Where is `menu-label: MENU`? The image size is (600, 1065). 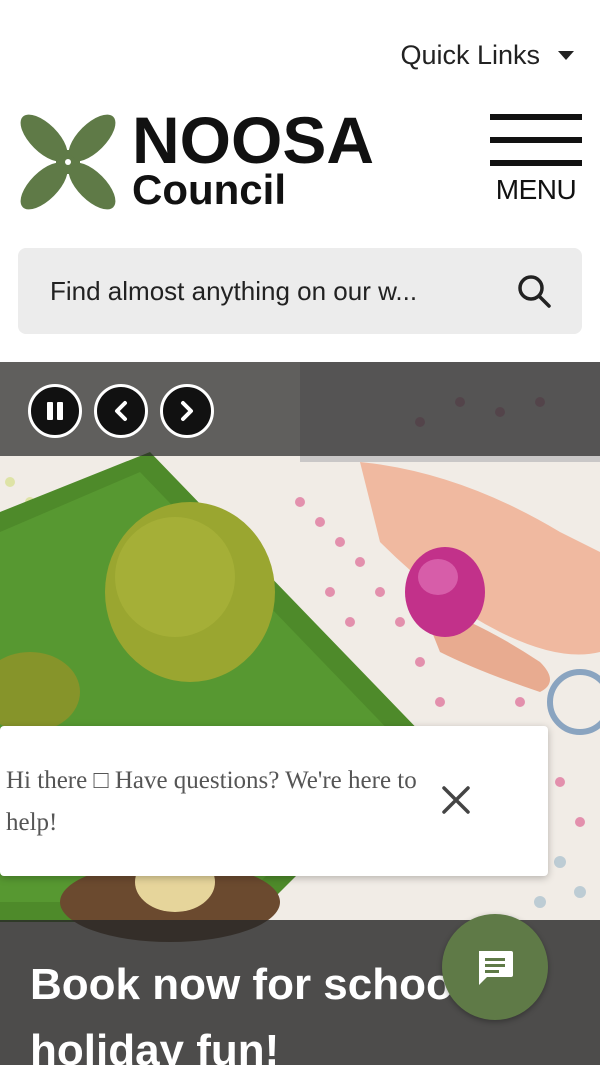 menu-label: MENU is located at coordinates (536, 189).